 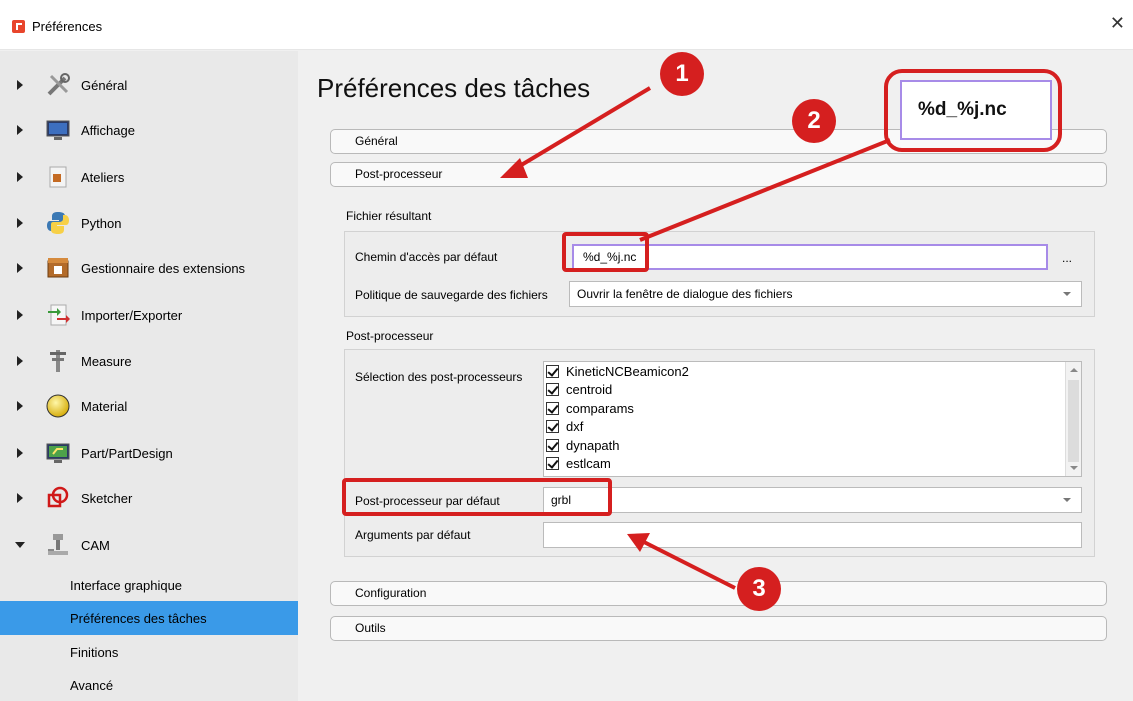 I want to click on import-export-icon, so click(x=58, y=315).